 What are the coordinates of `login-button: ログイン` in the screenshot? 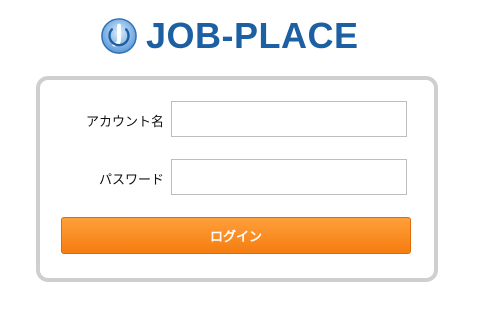 It's located at (236, 235).